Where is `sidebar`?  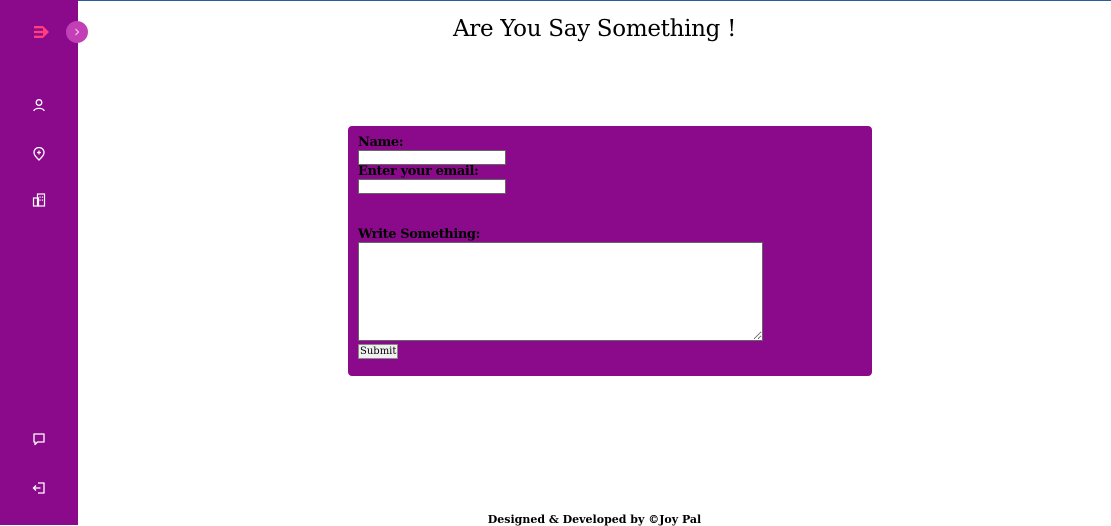 sidebar is located at coordinates (39, 262).